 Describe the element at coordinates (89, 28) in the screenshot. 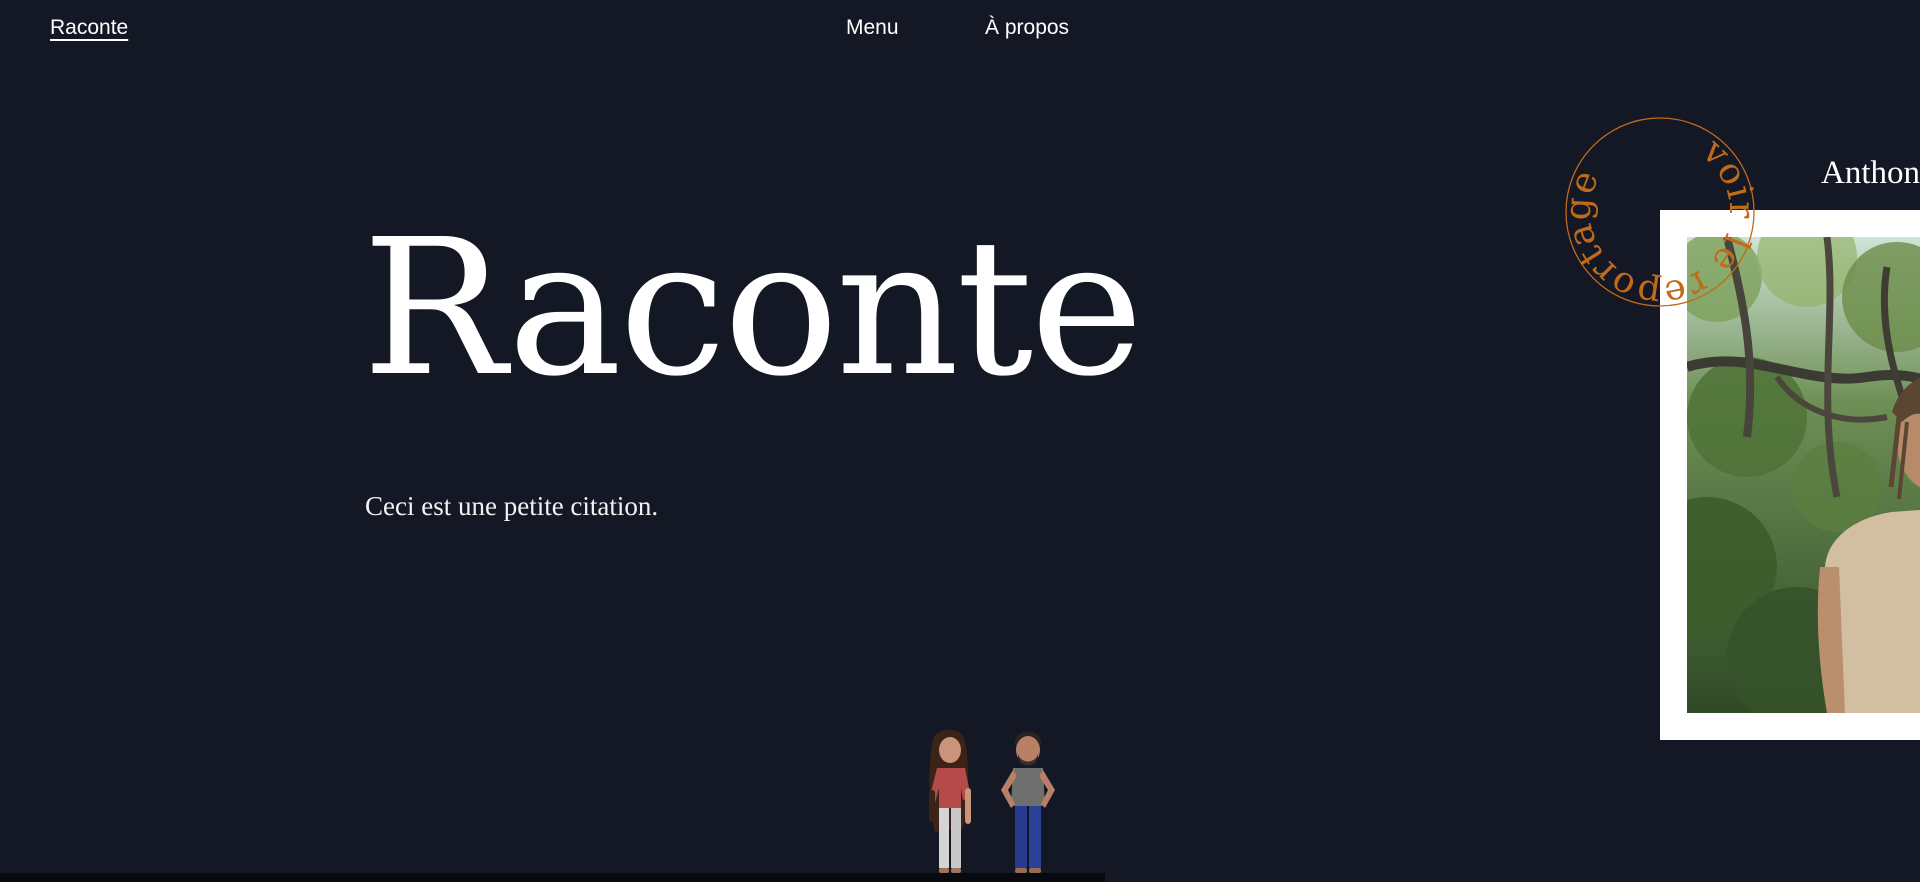

I see `brand-link: Raconte` at that location.